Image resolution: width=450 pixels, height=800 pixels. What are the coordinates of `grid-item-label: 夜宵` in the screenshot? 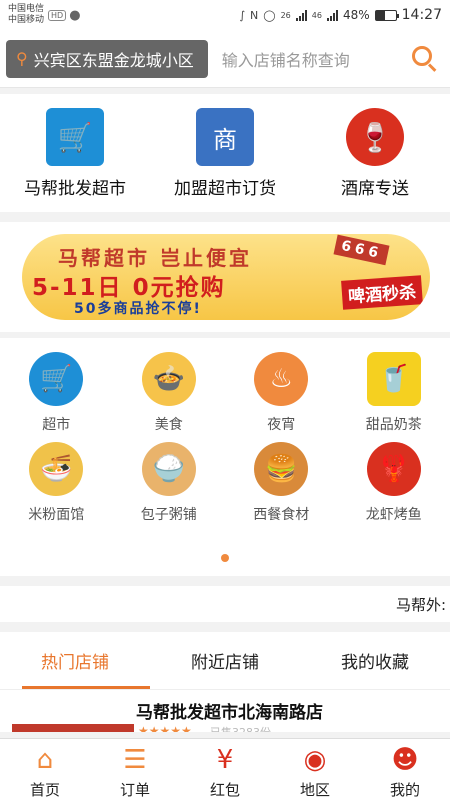 It's located at (281, 425).